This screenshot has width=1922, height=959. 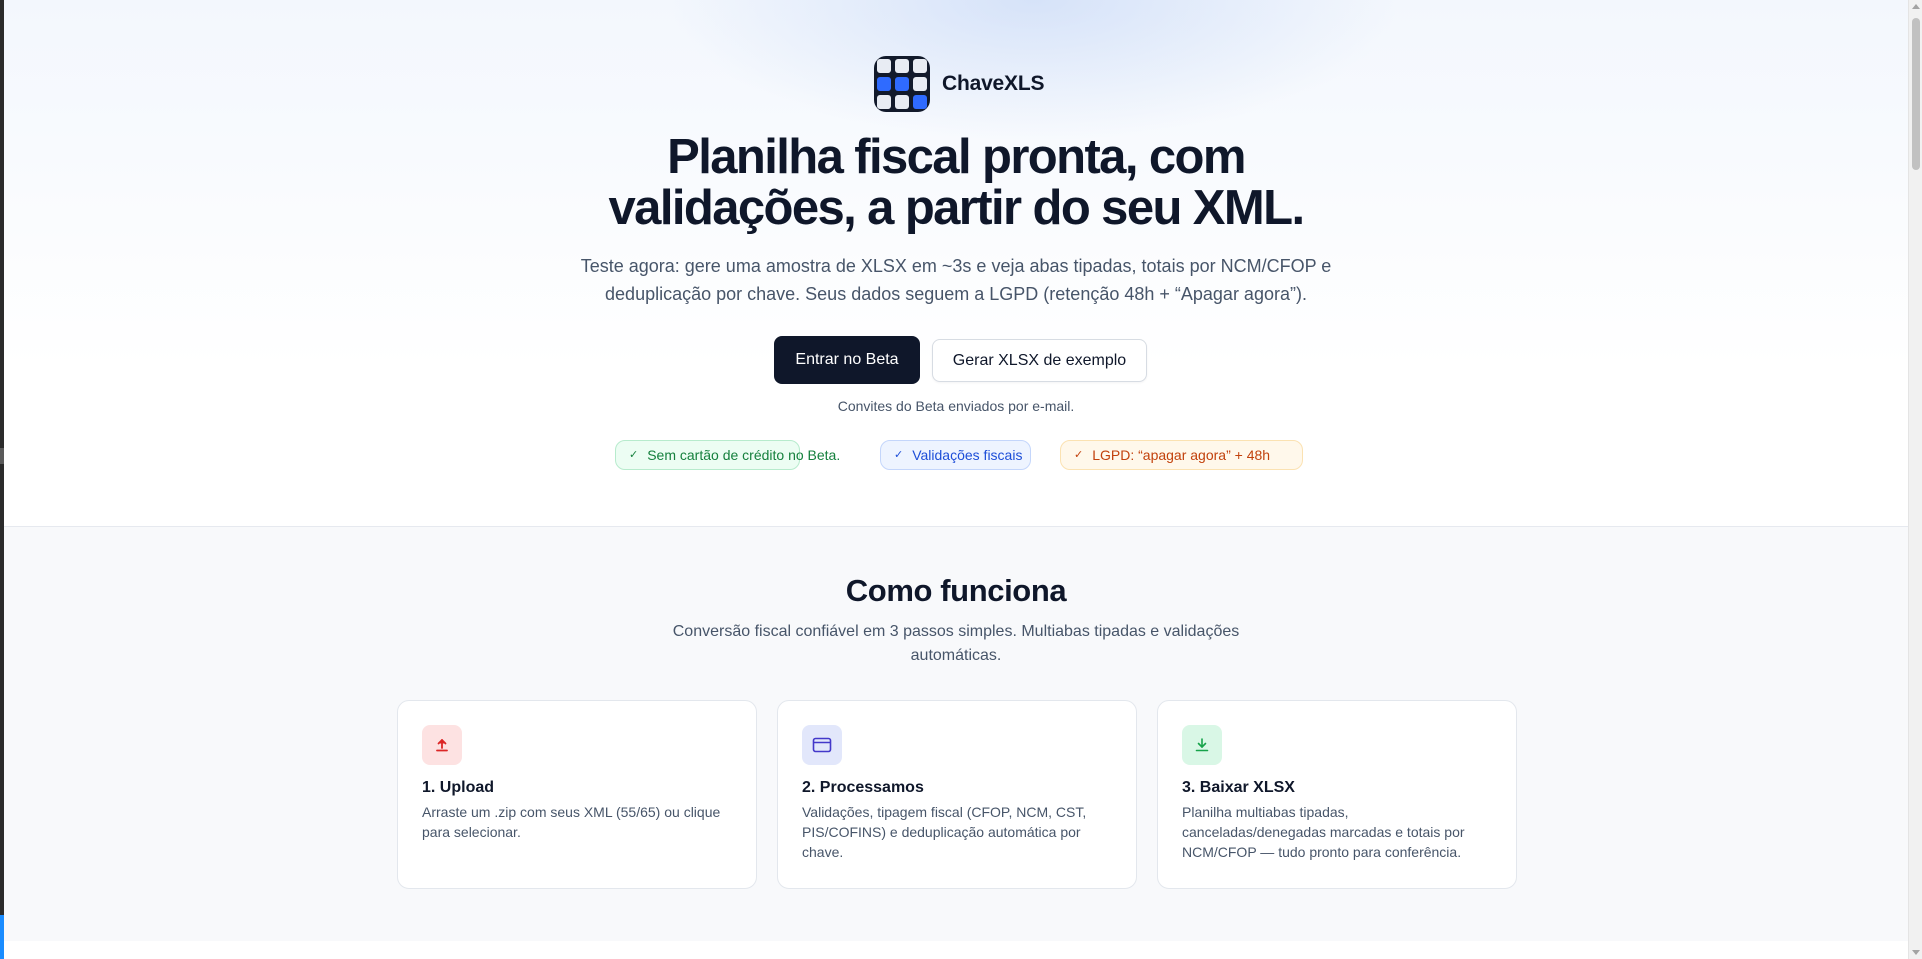 I want to click on step-title: 1. Upload, so click(x=458, y=787).